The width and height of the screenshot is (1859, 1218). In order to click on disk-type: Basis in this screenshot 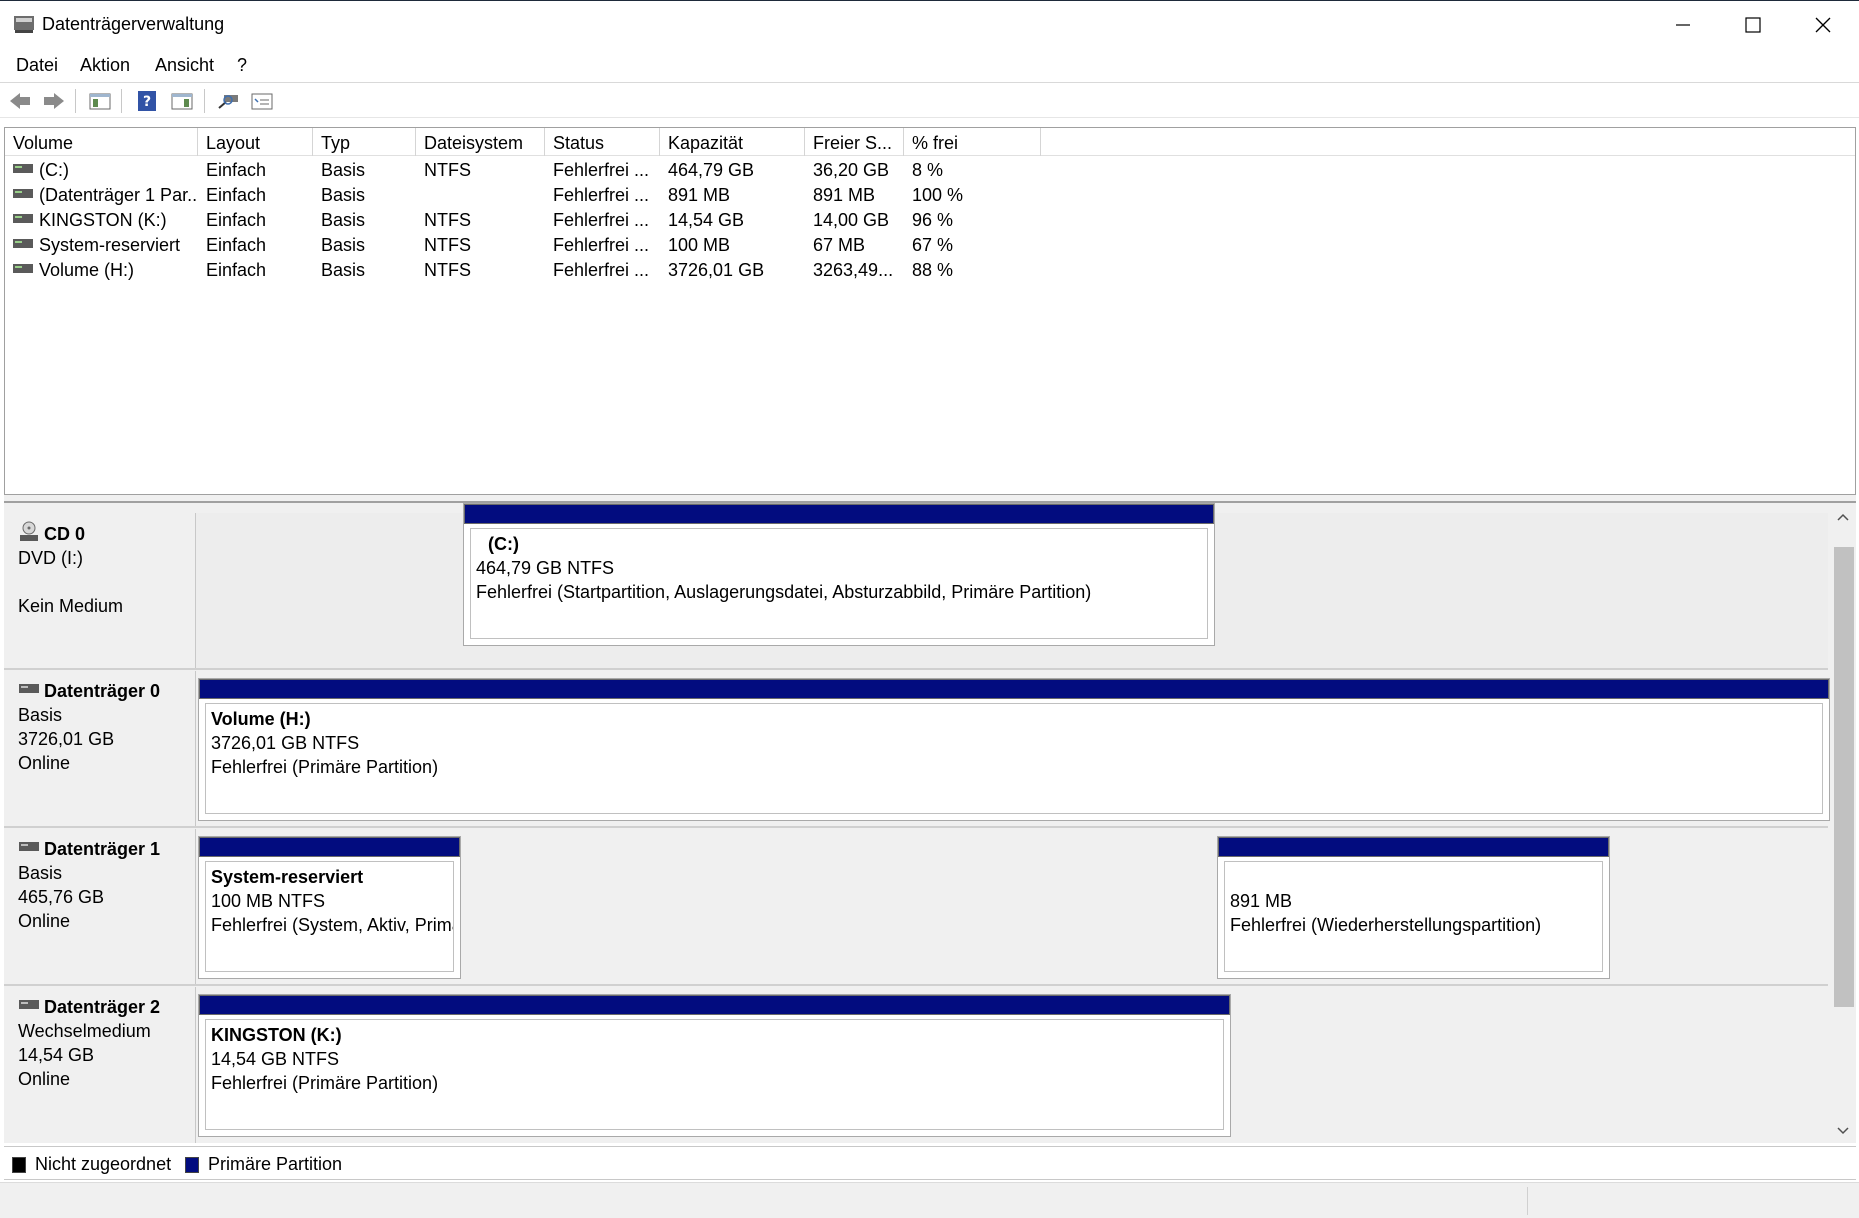, I will do `click(40, 873)`.